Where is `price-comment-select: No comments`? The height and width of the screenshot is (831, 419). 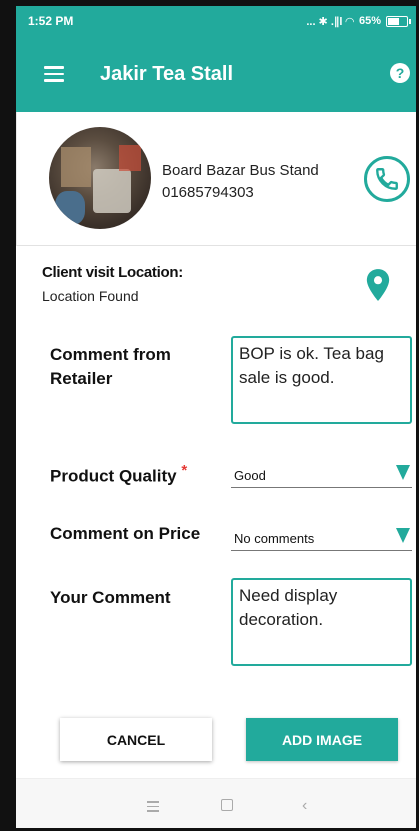 price-comment-select: No comments is located at coordinates (321, 538).